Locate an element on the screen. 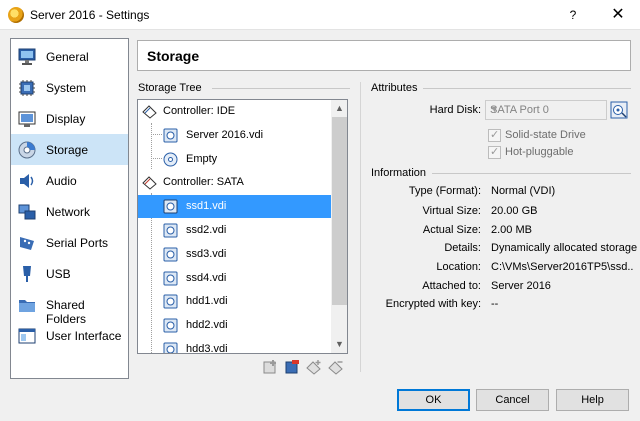  information-label: Information is located at coordinates (399, 173).